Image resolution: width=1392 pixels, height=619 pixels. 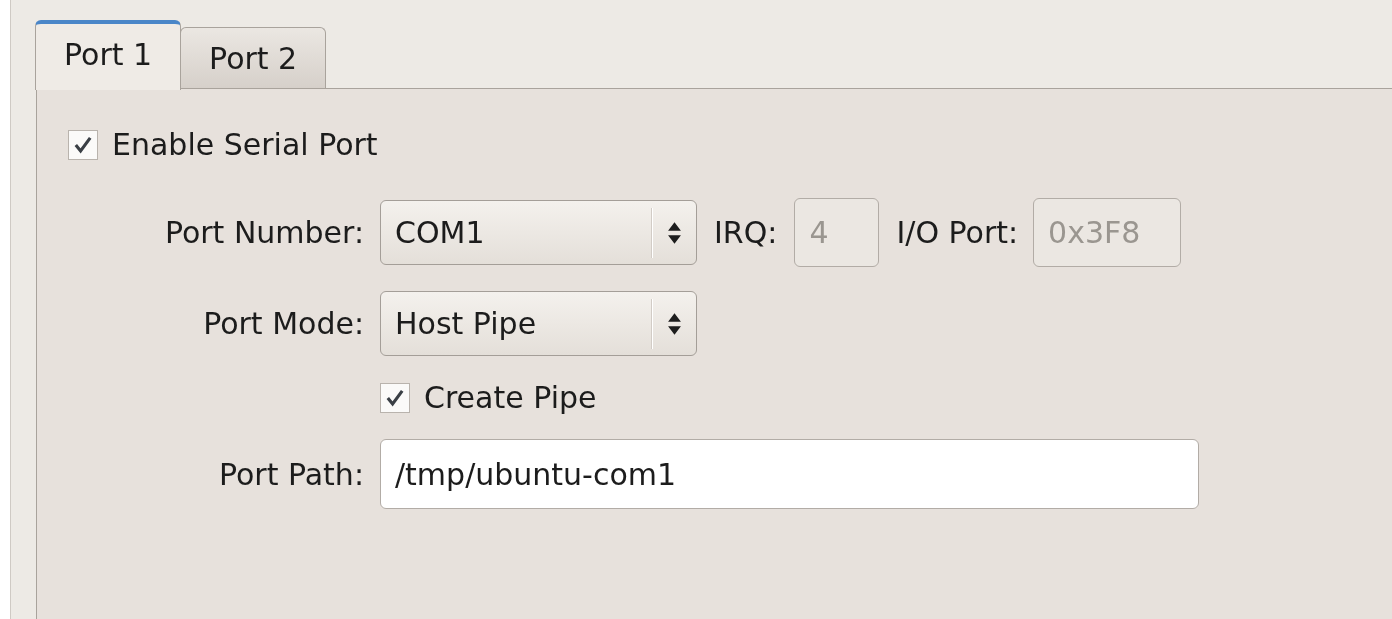 What do you see at coordinates (538, 232) in the screenshot?
I see `port-number-dropdown: COM1` at bounding box center [538, 232].